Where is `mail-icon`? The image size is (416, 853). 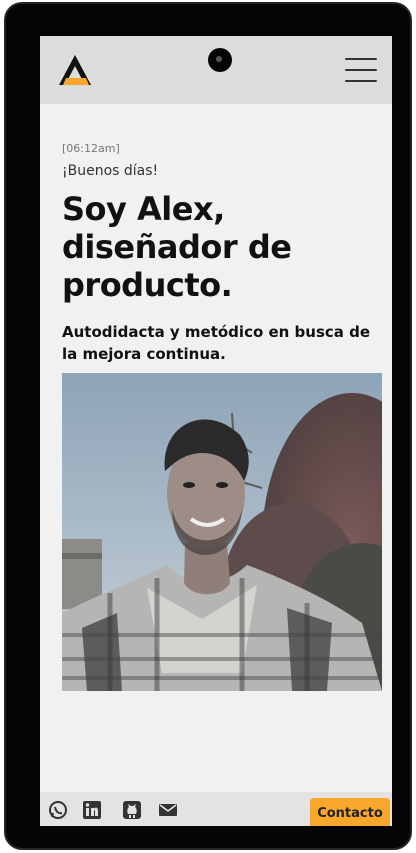 mail-icon is located at coordinates (168, 810).